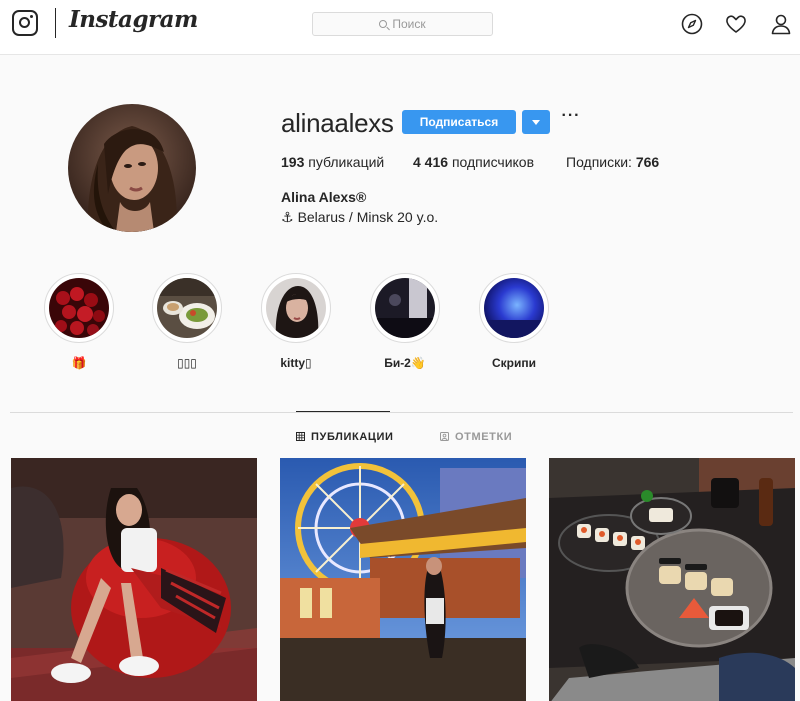  I want to click on logo-divider, so click(55, 23).